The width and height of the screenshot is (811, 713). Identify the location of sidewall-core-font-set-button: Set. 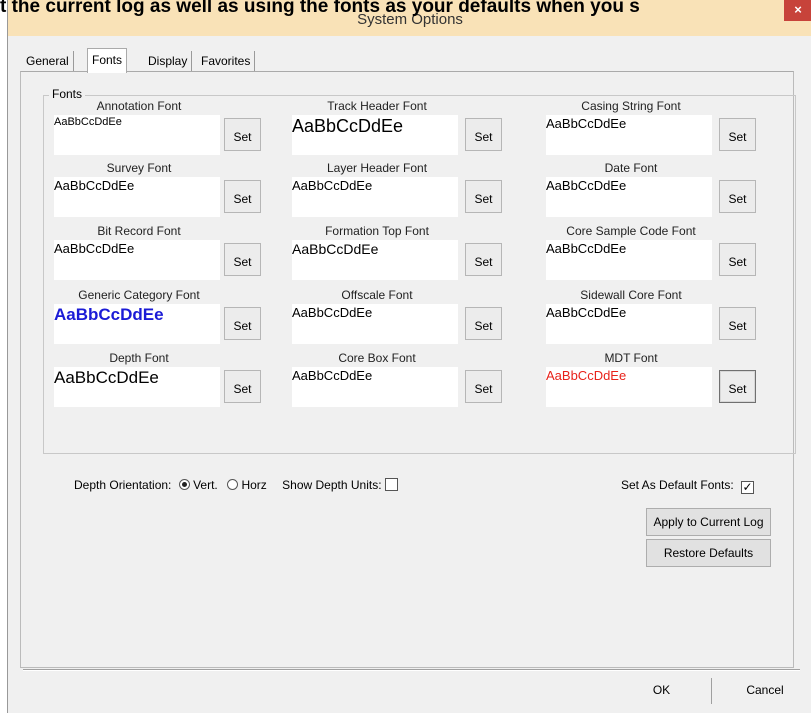
(737, 323).